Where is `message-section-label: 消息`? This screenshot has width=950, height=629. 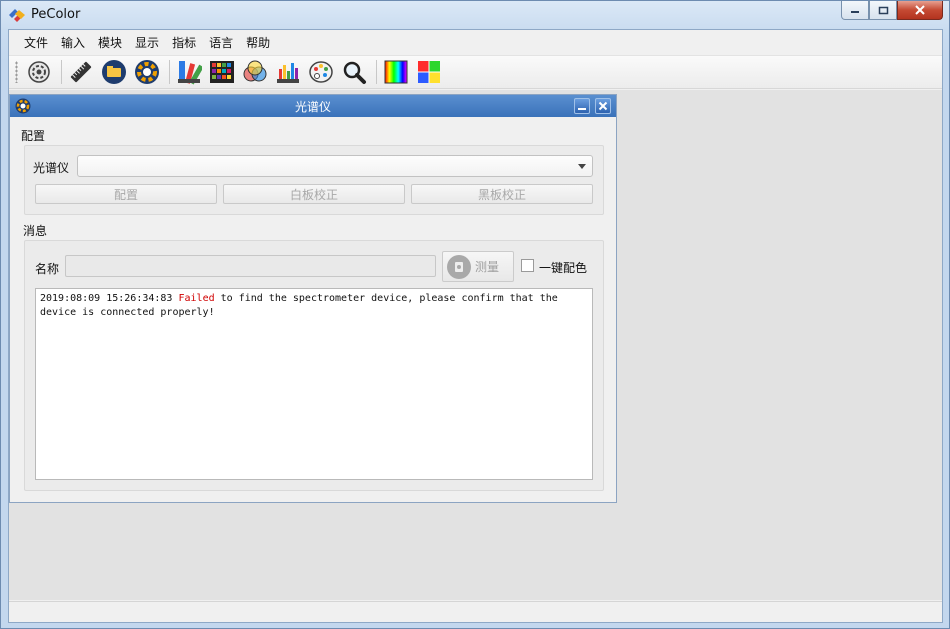 message-section-label: 消息 is located at coordinates (35, 231).